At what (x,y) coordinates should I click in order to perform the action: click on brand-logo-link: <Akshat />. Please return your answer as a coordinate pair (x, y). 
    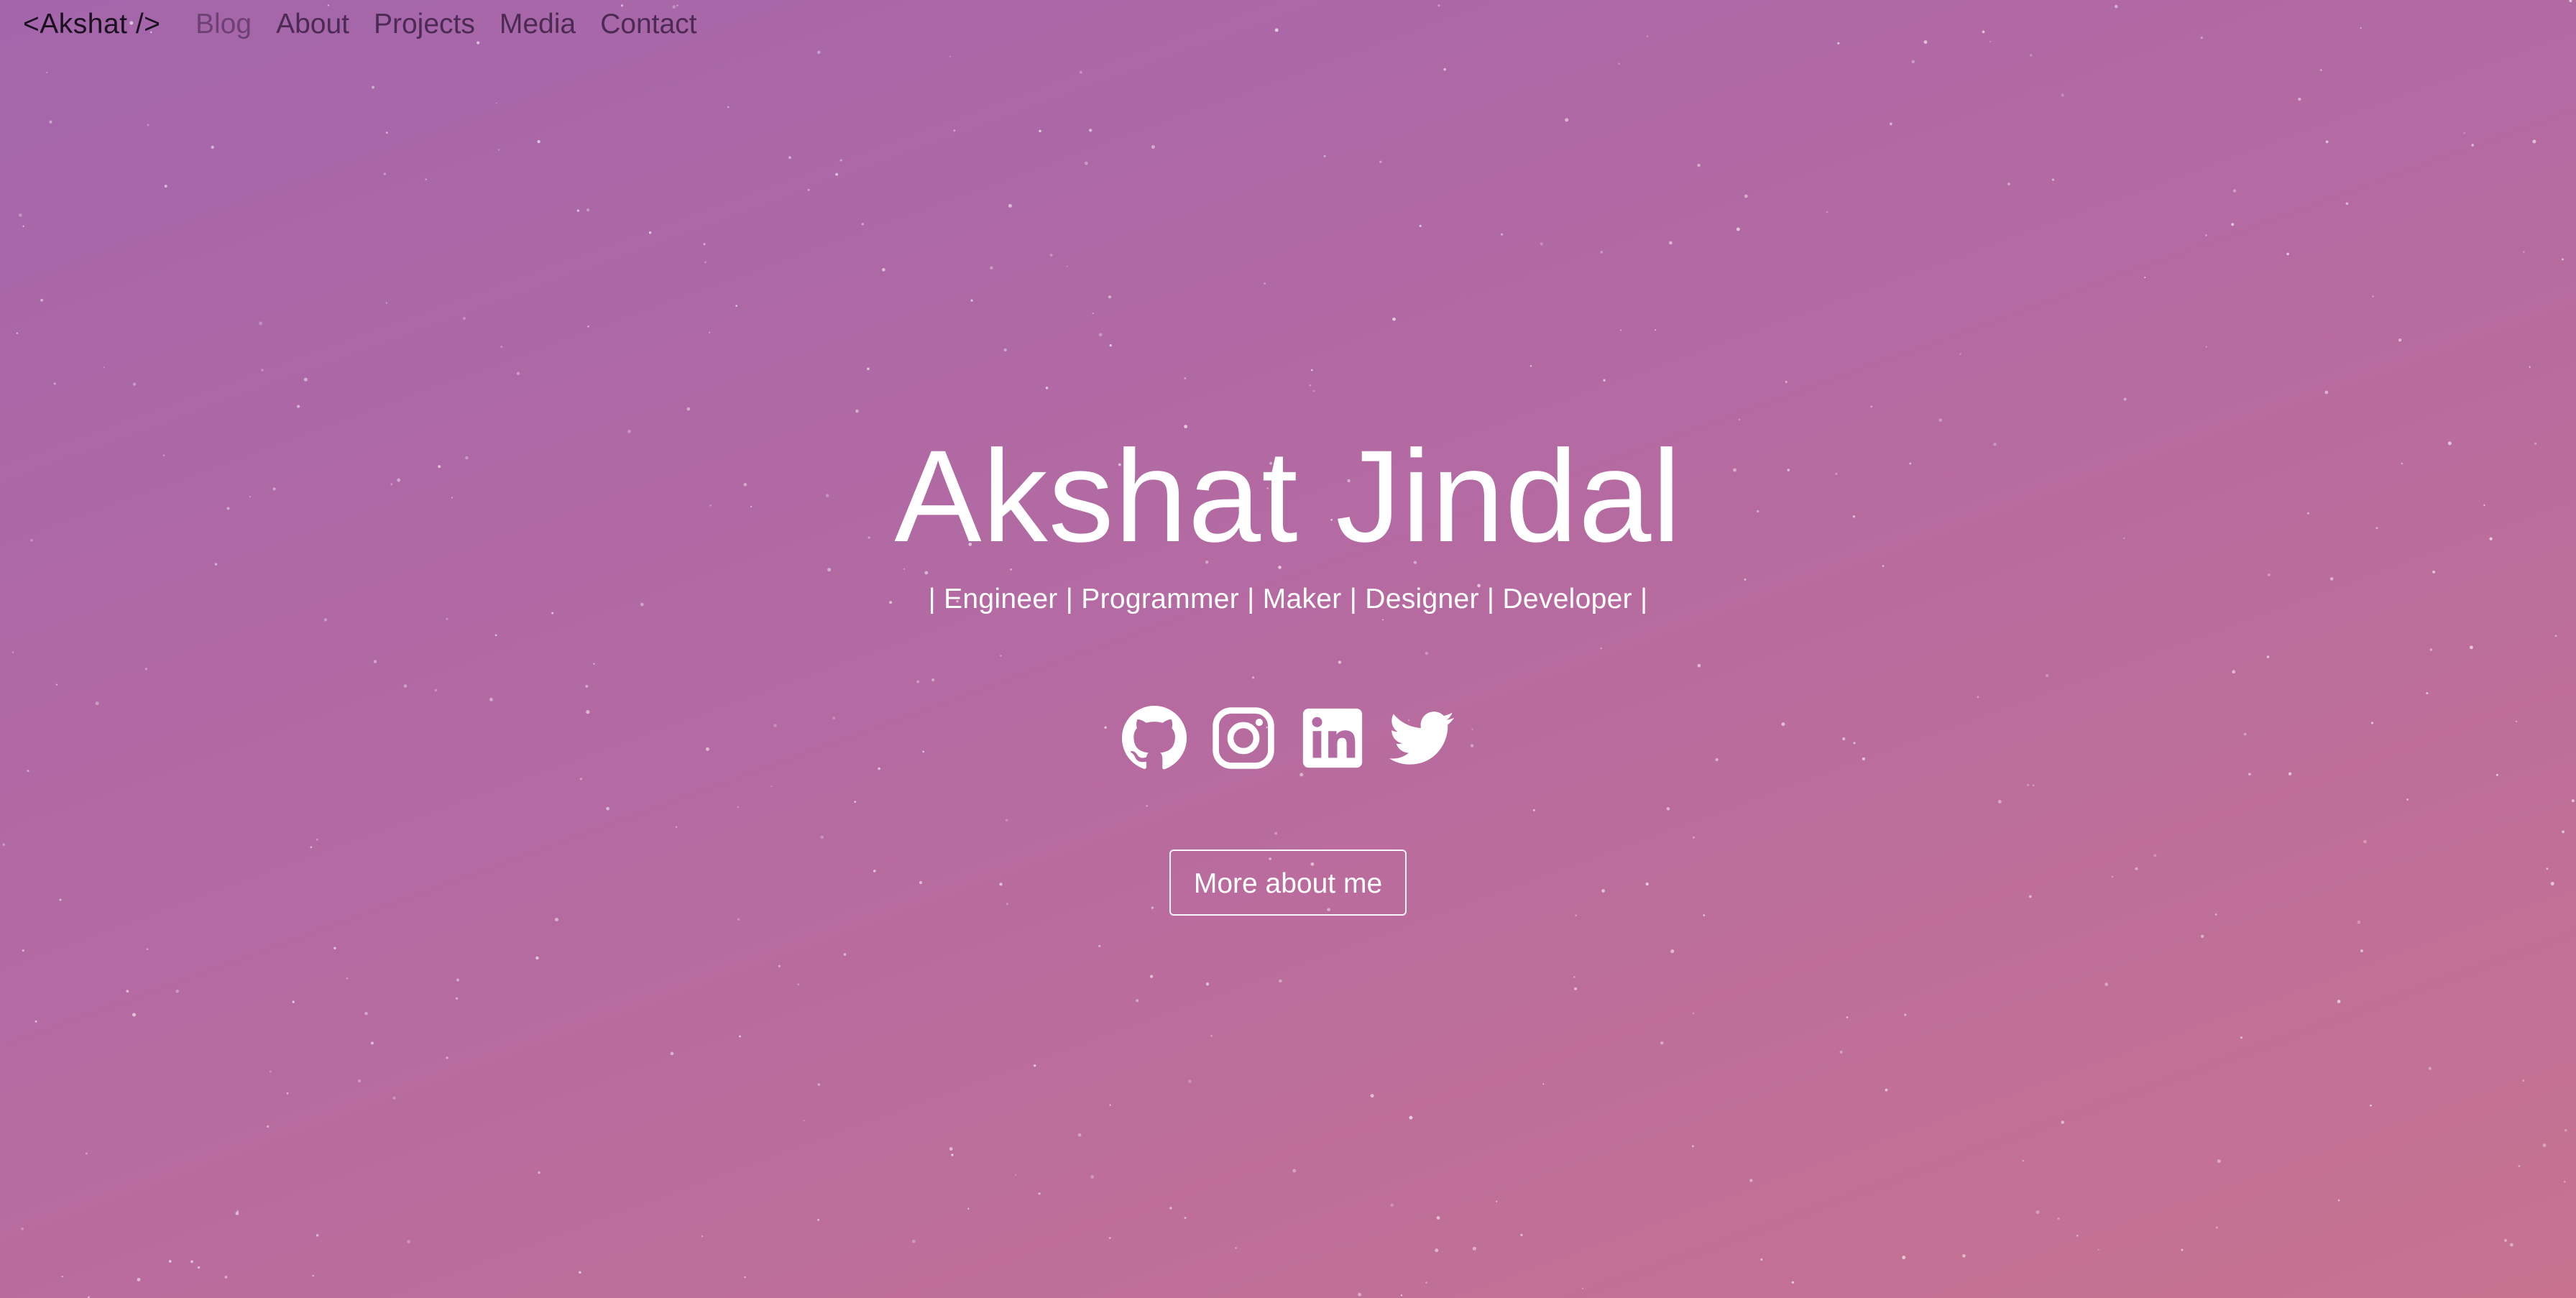
    Looking at the image, I should click on (91, 25).